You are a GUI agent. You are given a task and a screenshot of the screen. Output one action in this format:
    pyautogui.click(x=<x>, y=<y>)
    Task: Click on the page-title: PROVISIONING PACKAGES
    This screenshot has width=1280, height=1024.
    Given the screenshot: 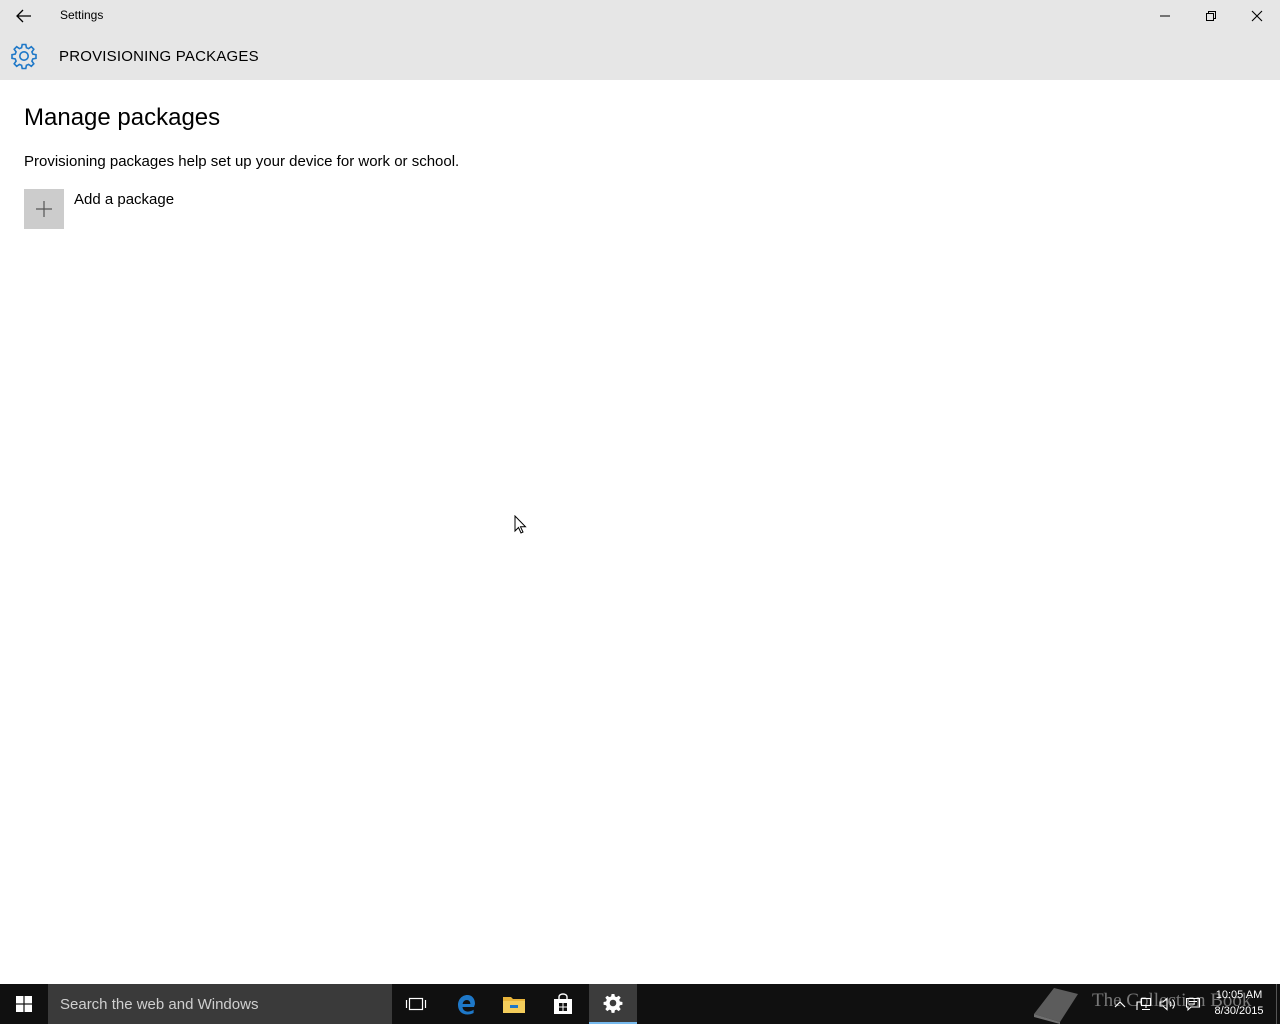 What is the action you would take?
    pyautogui.click(x=159, y=56)
    